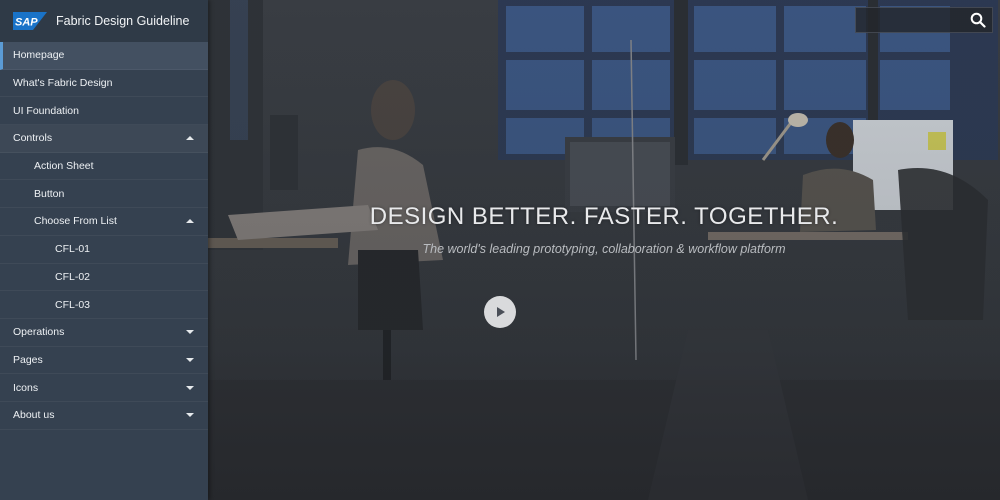  Describe the element at coordinates (104, 111) in the screenshot. I see `sidebar-item-ui-foundation: UI Foundation` at that location.